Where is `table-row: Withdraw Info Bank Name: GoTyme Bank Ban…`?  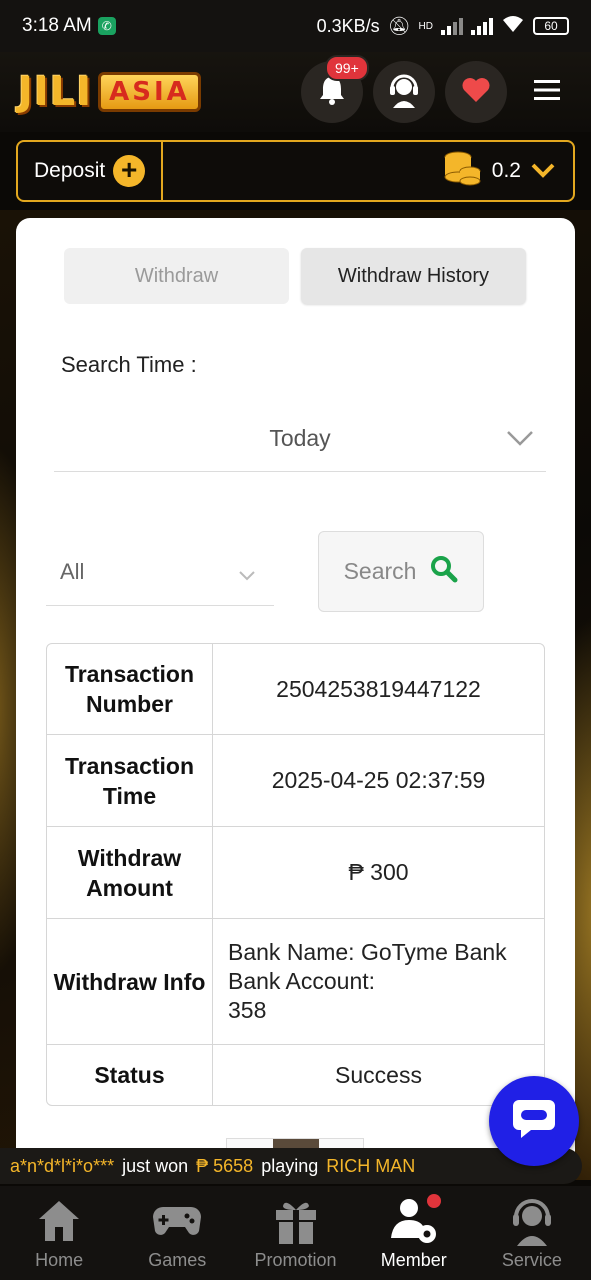 table-row: Withdraw Info Bank Name: GoTyme Bank Ban… is located at coordinates (295, 982).